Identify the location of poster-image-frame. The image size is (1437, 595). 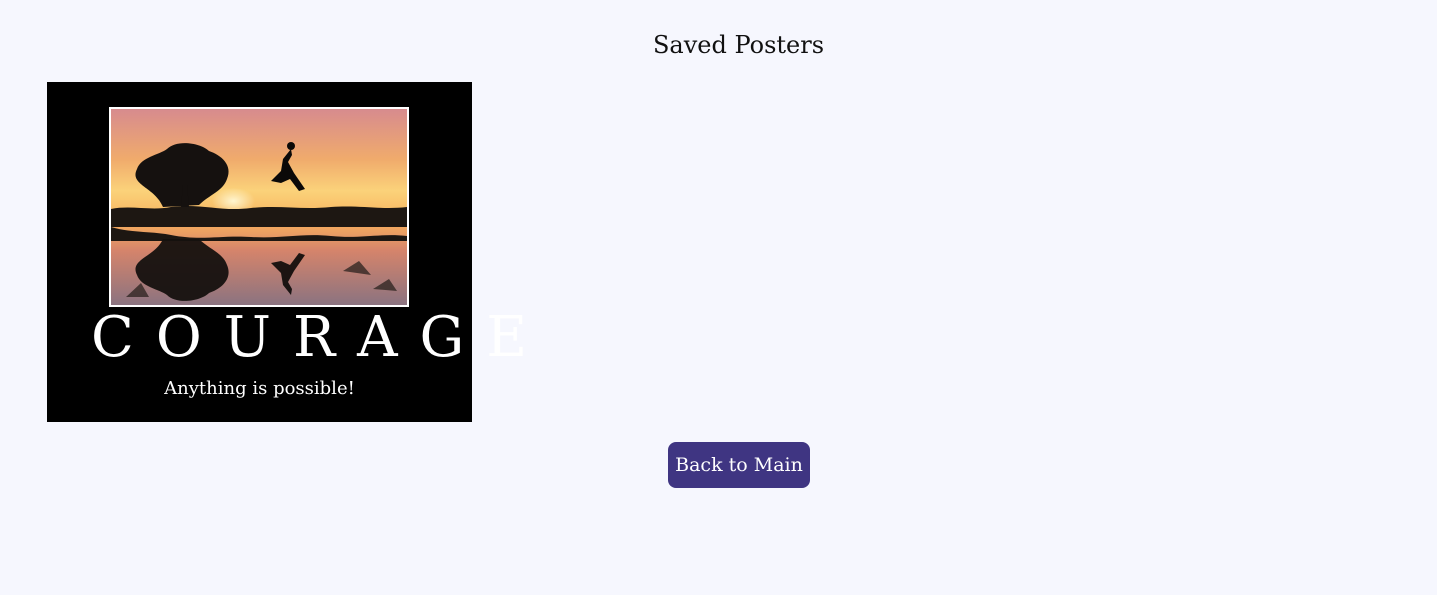
(259, 207).